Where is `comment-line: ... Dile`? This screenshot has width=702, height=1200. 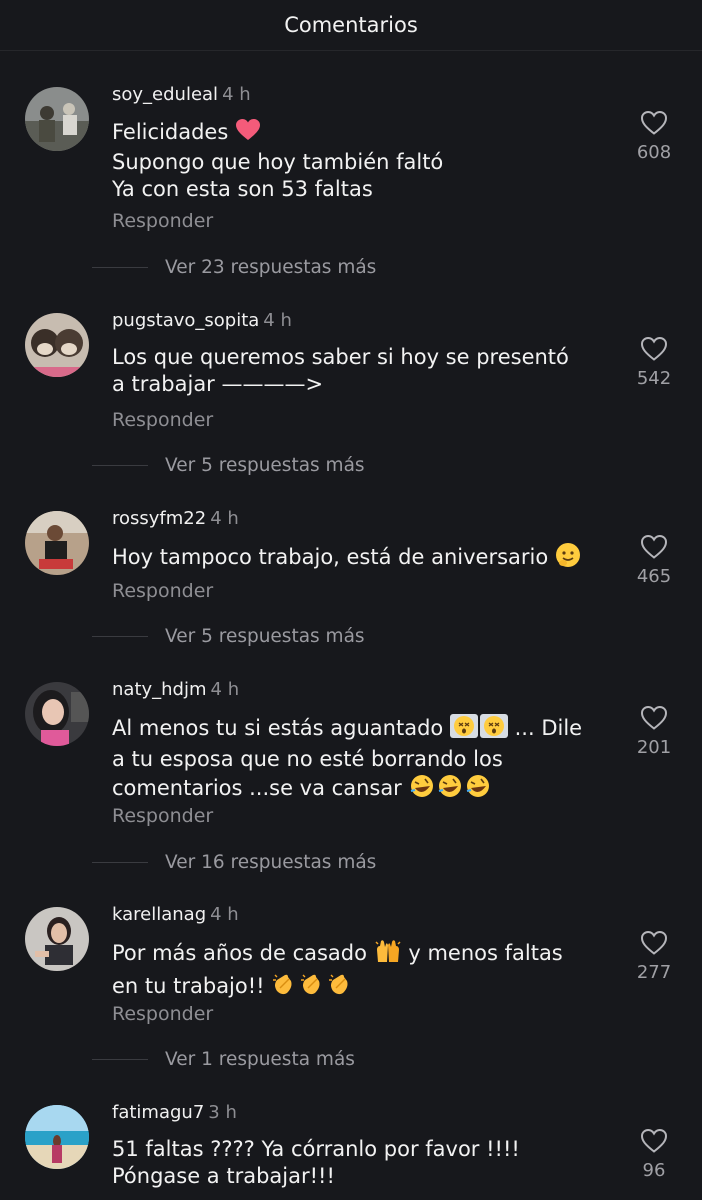
comment-line: ... Dile is located at coordinates (548, 728).